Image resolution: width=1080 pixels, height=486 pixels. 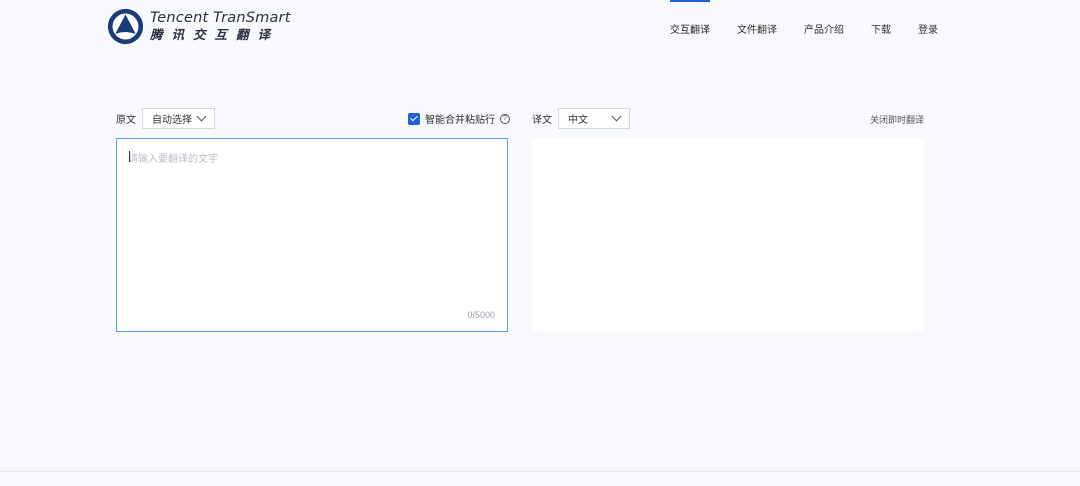 What do you see at coordinates (594, 118) in the screenshot?
I see `target-language-select: 中文` at bounding box center [594, 118].